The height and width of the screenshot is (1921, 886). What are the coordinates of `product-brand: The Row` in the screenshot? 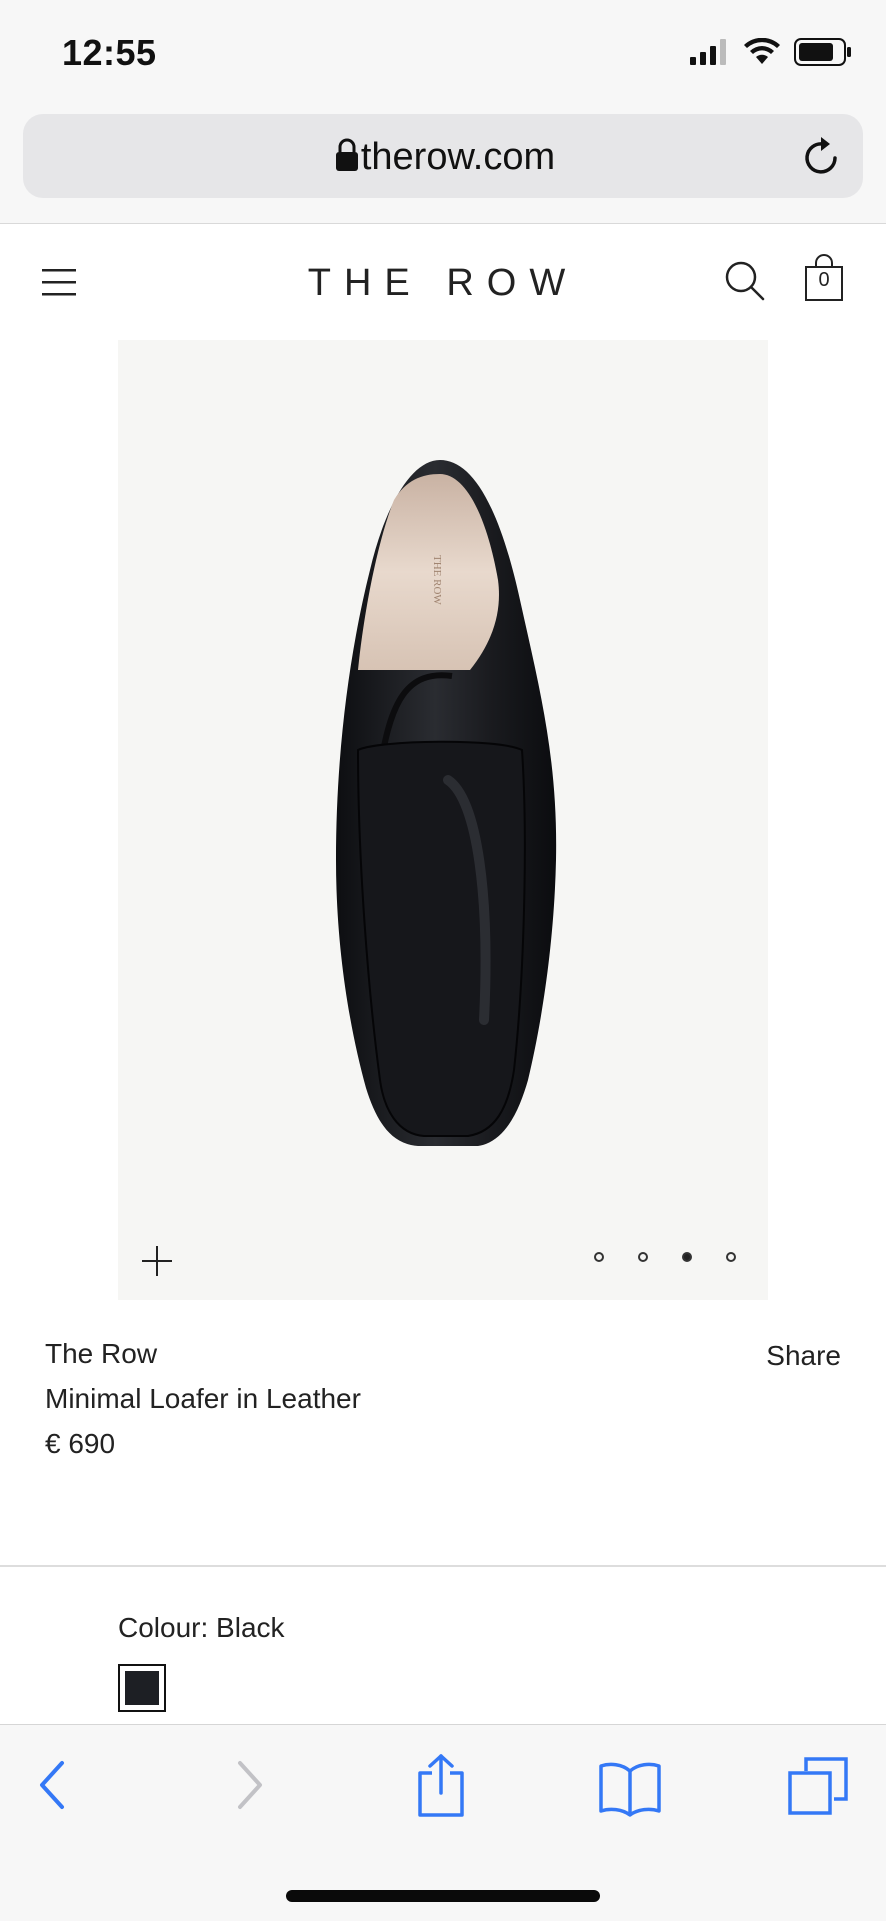 It's located at (101, 1353).